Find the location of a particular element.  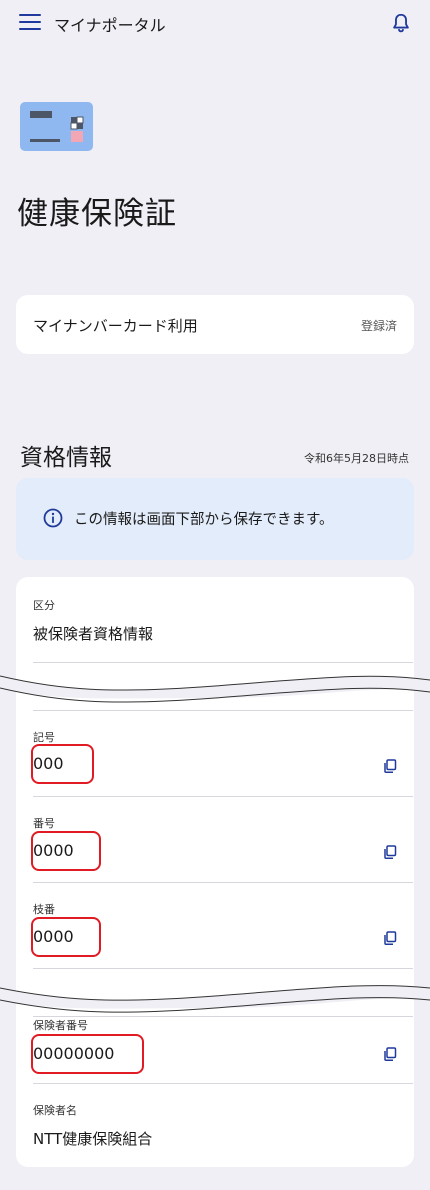

branch-label: 枝番 is located at coordinates (44, 909).